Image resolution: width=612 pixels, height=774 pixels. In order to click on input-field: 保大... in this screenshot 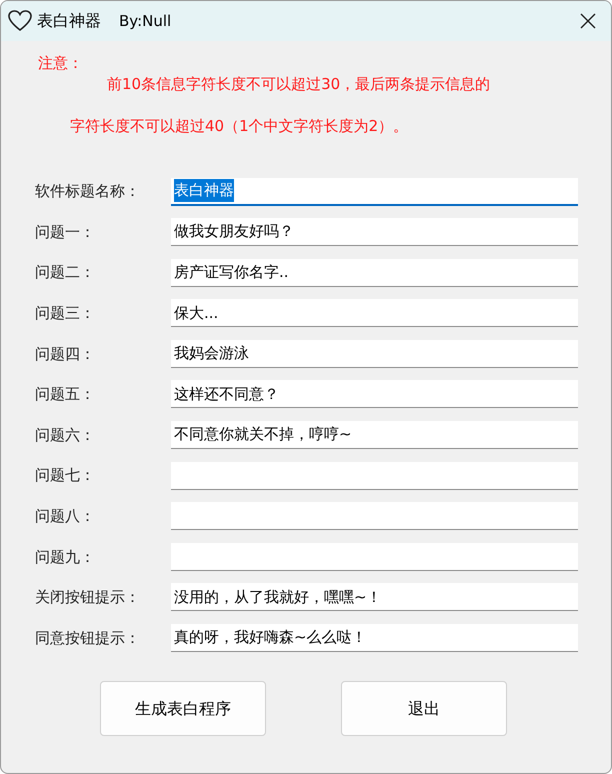, I will do `click(374, 313)`.